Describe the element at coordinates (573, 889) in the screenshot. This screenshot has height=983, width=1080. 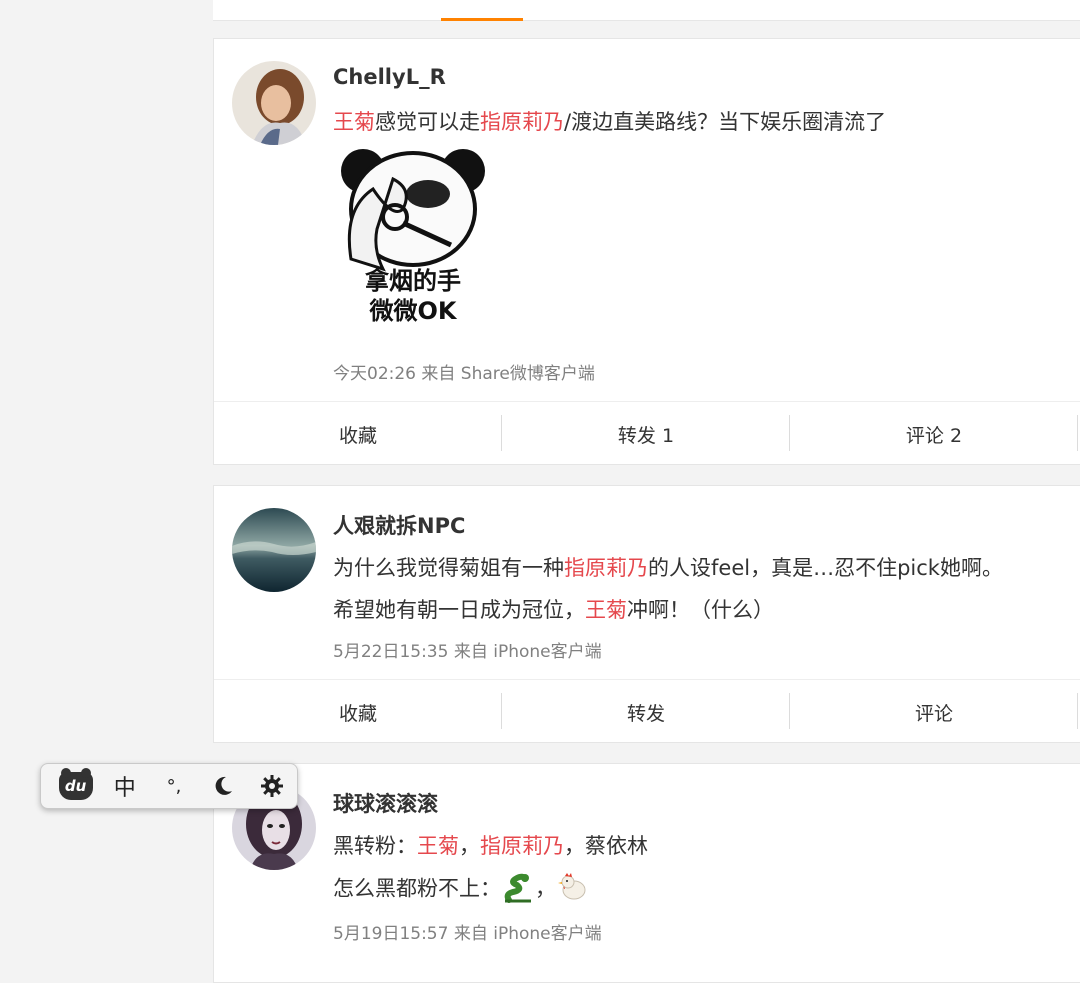
I see `chicken-emoji-icon` at that location.